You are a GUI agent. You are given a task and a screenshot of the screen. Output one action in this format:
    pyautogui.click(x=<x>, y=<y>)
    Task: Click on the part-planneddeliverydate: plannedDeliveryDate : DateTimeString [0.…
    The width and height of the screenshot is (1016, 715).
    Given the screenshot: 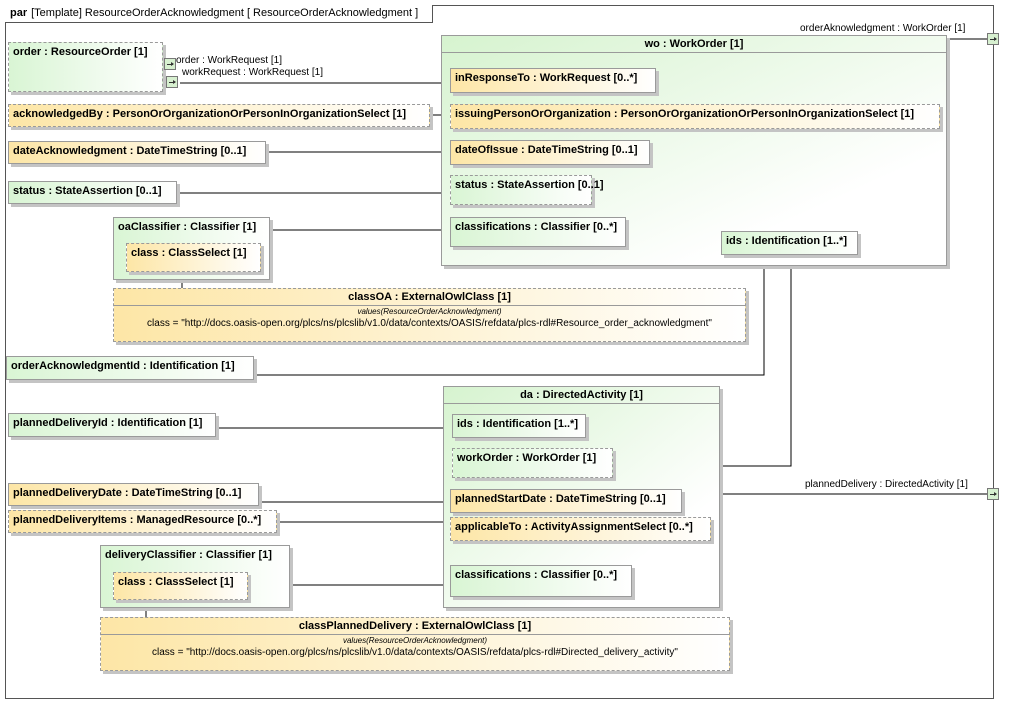 What is the action you would take?
    pyautogui.click(x=133, y=494)
    